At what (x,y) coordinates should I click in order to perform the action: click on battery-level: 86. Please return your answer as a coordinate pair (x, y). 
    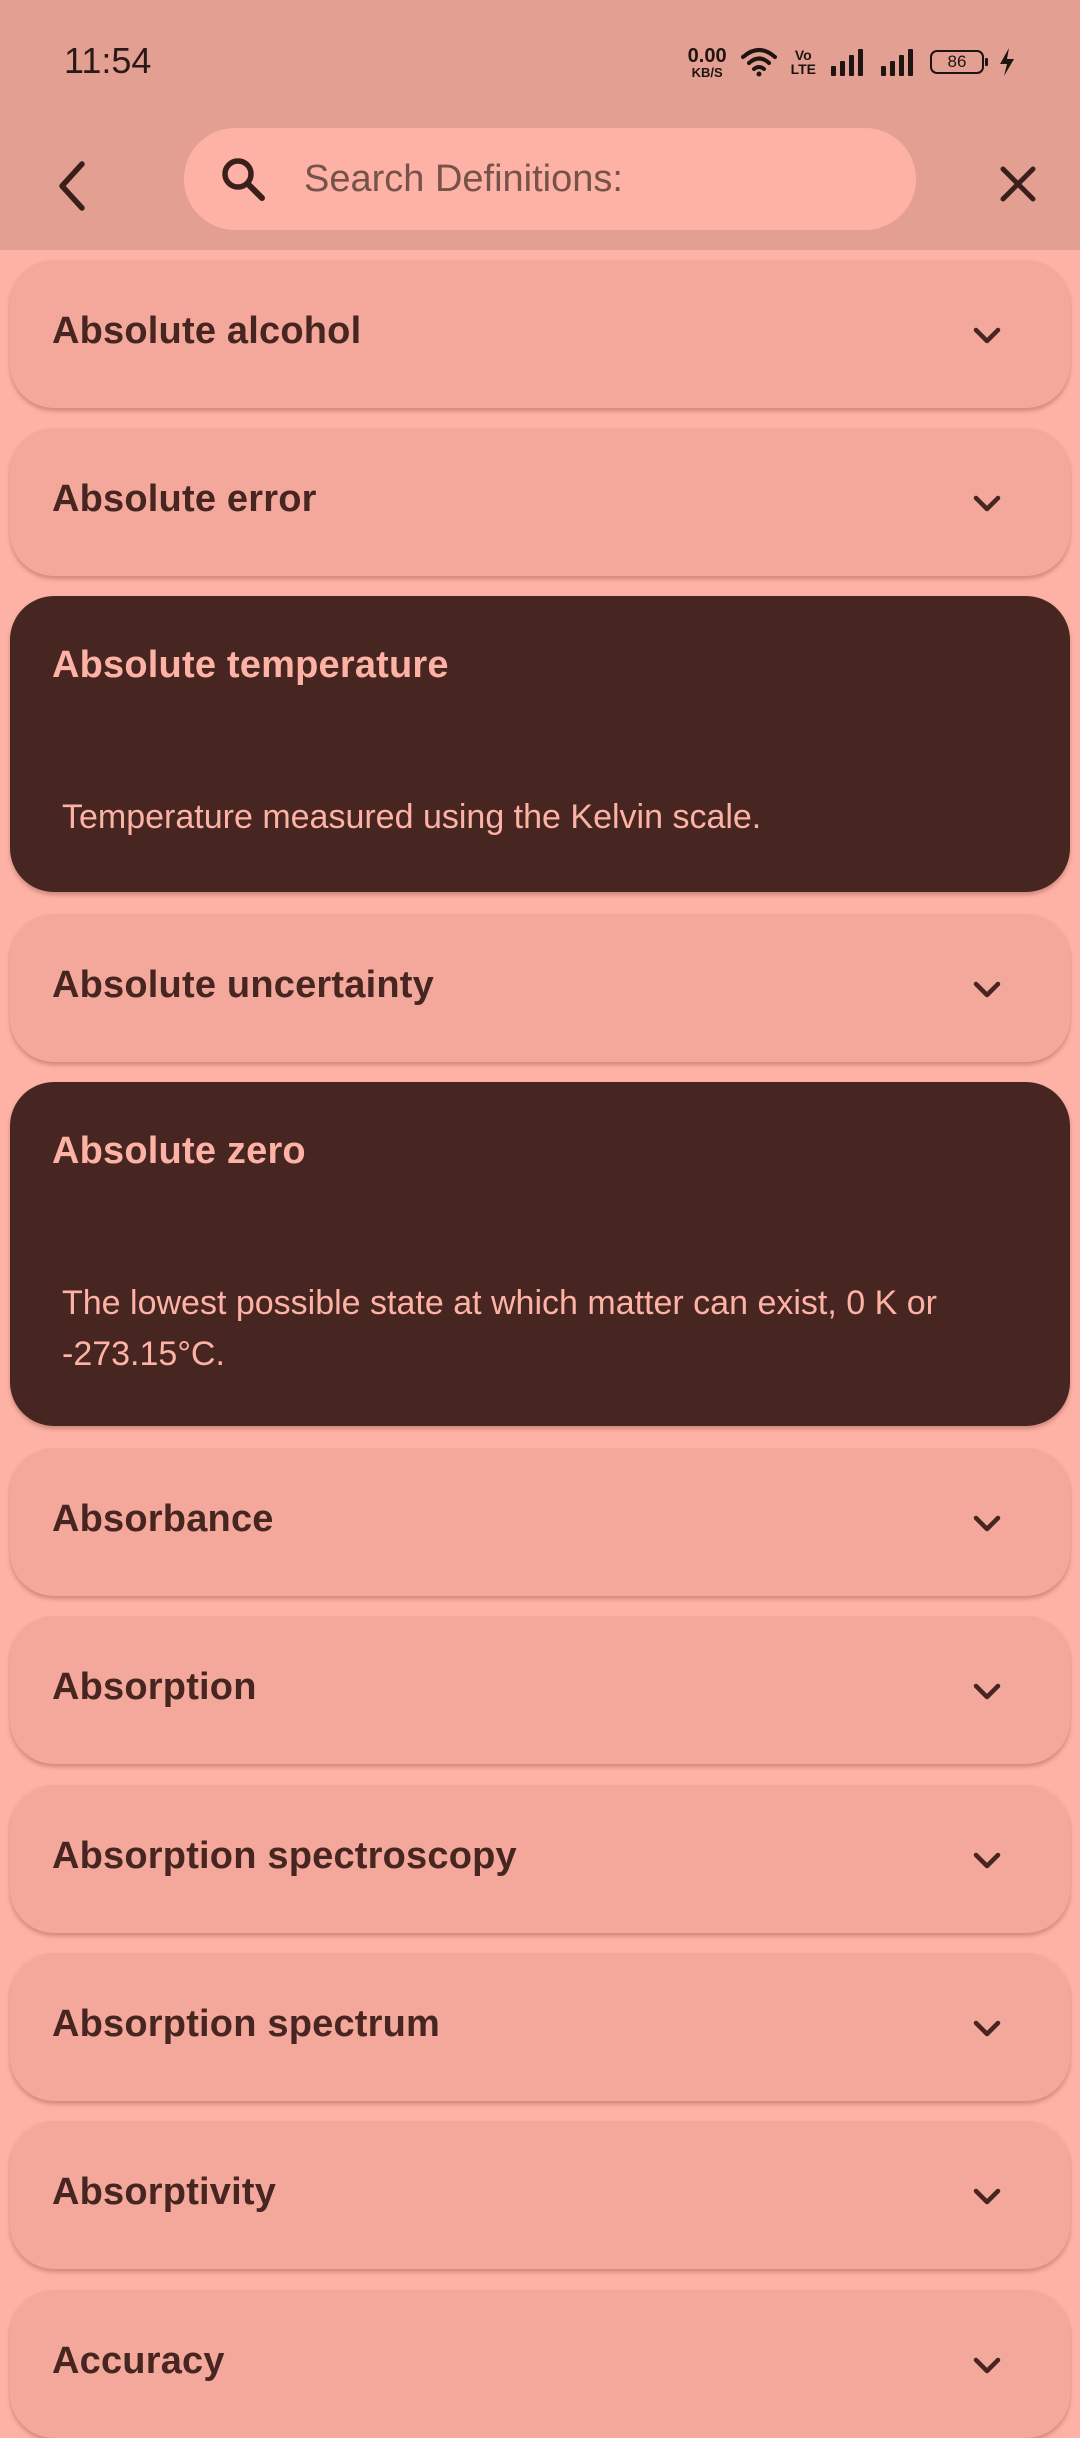
    Looking at the image, I should click on (957, 61).